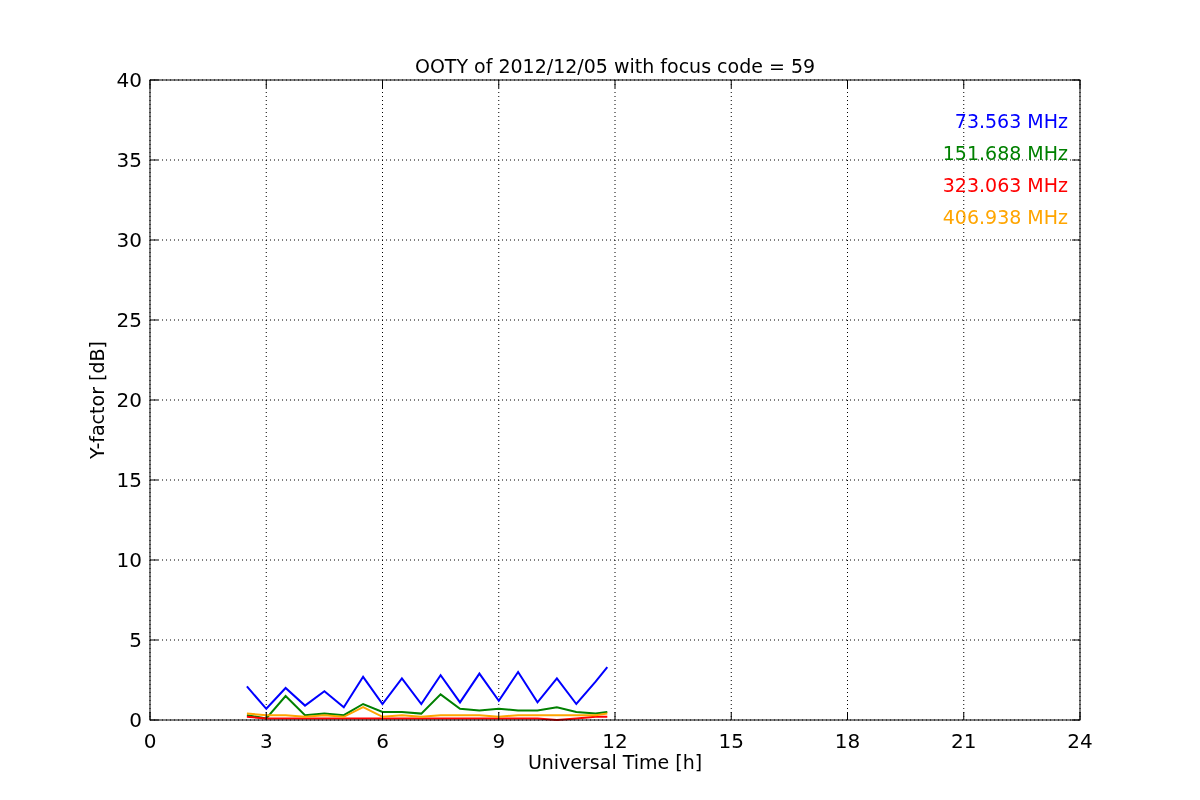 The width and height of the screenshot is (1200, 800). I want to click on y-tick-label: 10, so click(129, 560).